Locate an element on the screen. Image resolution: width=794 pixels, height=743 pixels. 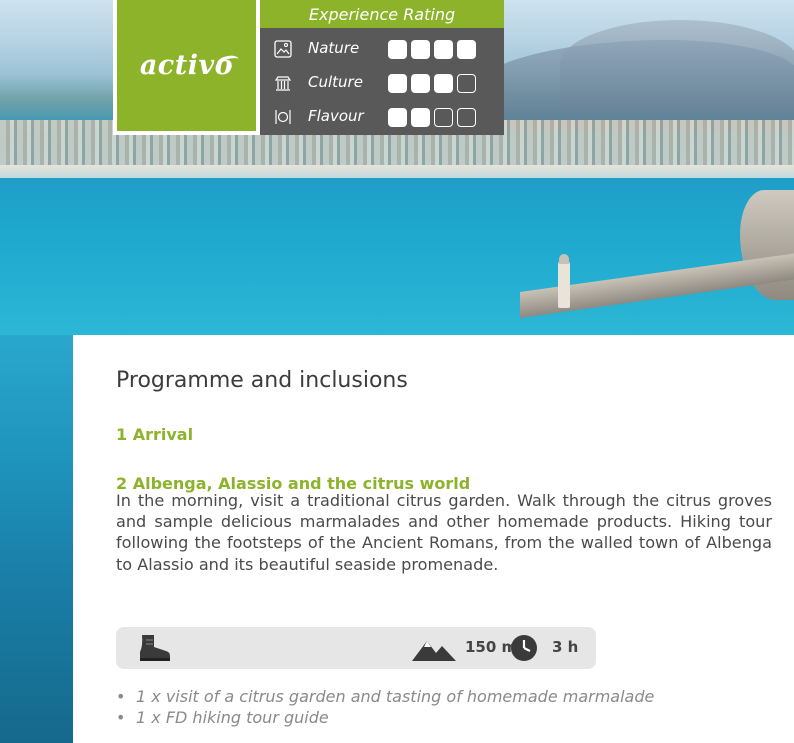
rating-title: Experience Rating is located at coordinates (382, 14).